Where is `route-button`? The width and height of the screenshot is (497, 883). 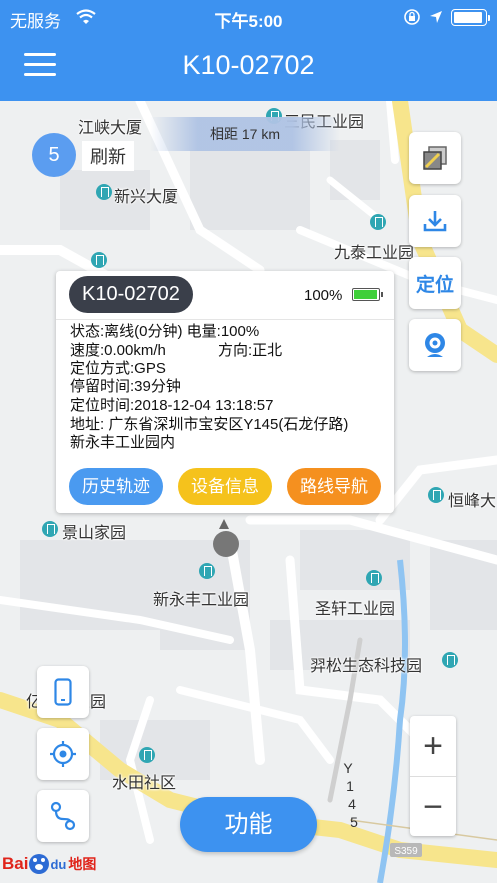
route-button is located at coordinates (63, 816).